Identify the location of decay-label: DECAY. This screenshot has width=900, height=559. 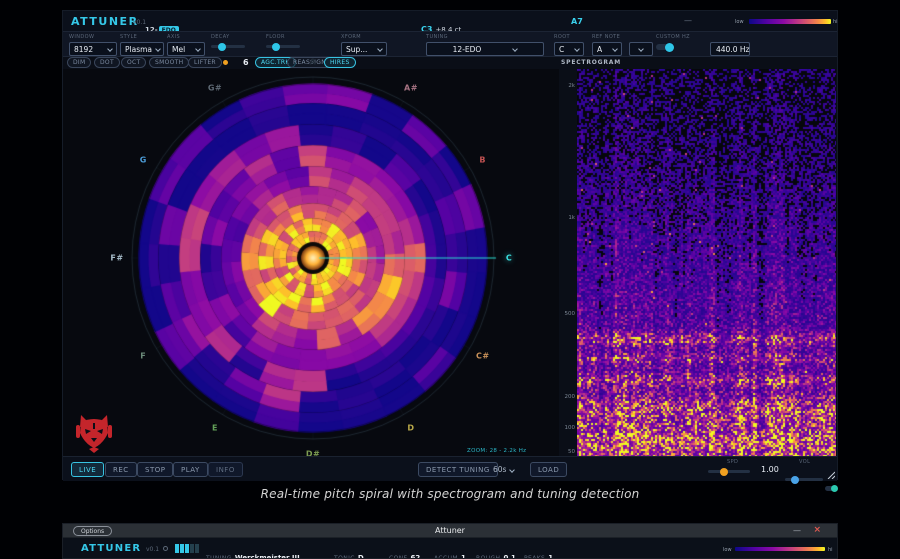
(220, 37).